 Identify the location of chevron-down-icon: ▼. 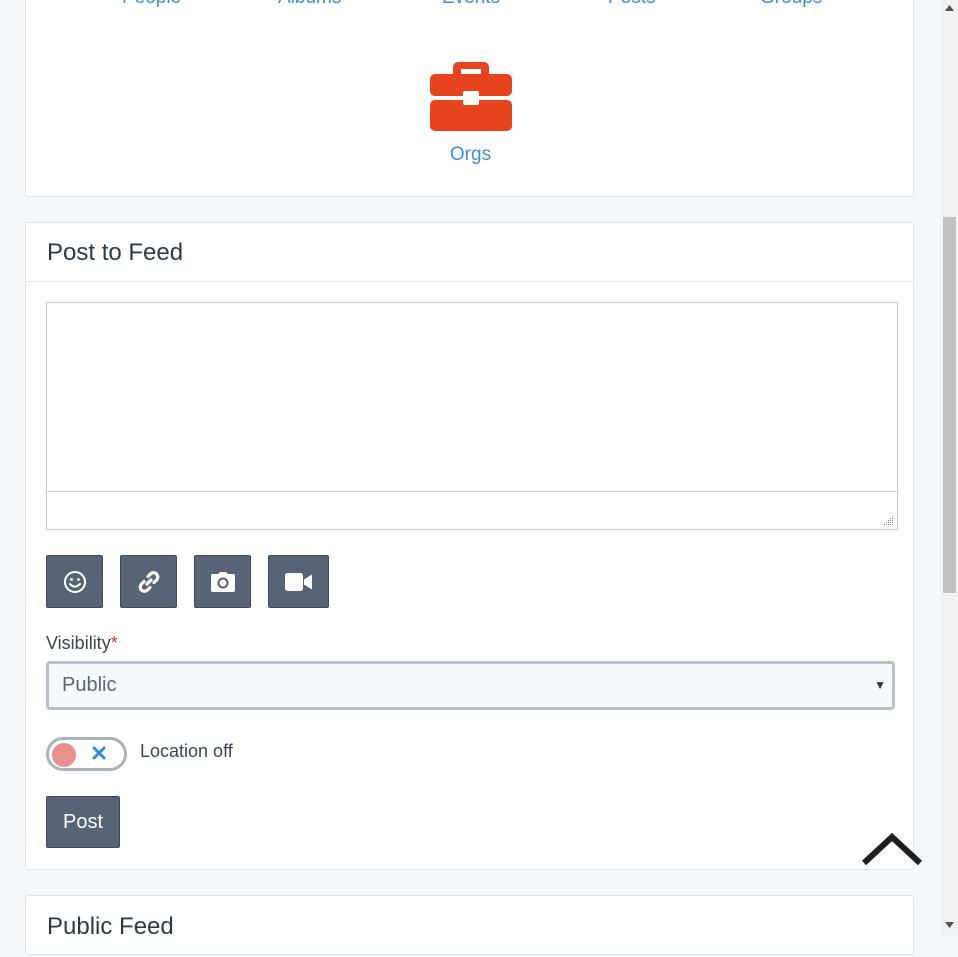
(880, 685).